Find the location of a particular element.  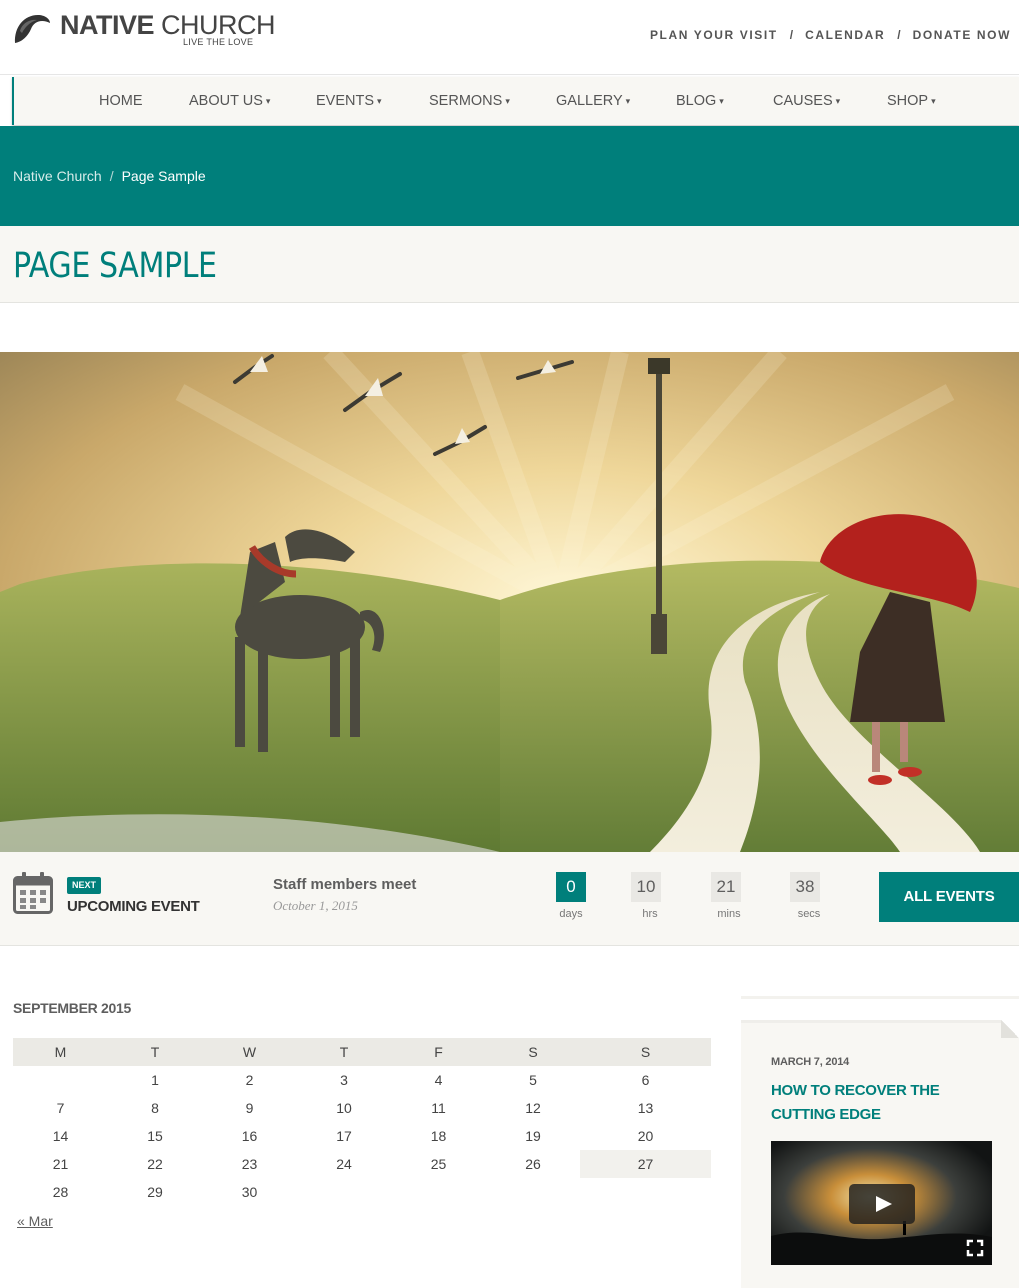

site-logo: NATIVE CHURCH LIVE THE LOVE is located at coordinates (144, 31).